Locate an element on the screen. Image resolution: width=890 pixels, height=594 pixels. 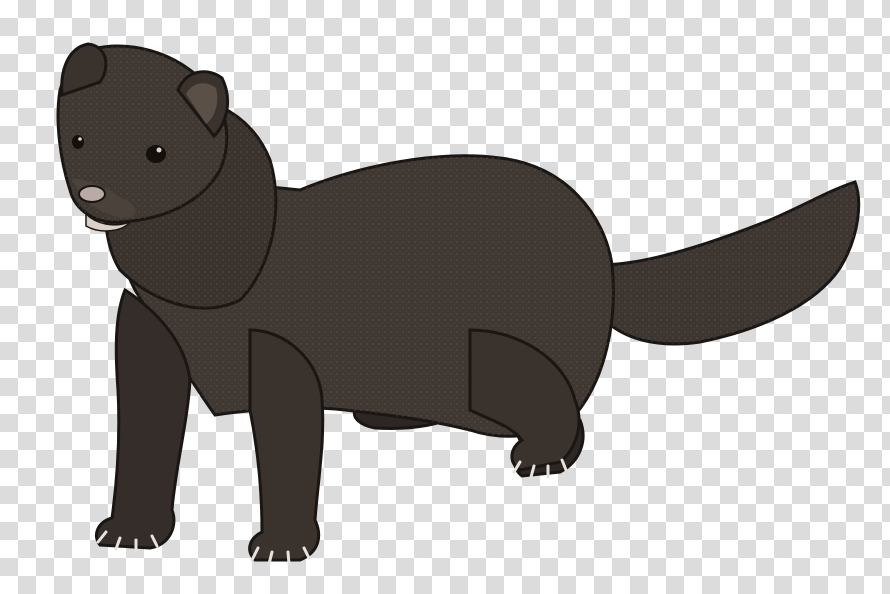
eye-right is located at coordinates (156, 154).